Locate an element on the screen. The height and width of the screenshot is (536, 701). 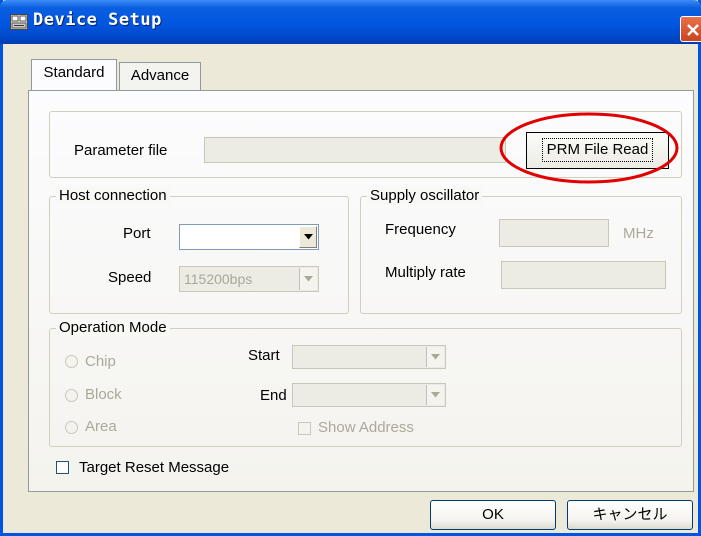
end-dropdown-button is located at coordinates (435, 395).